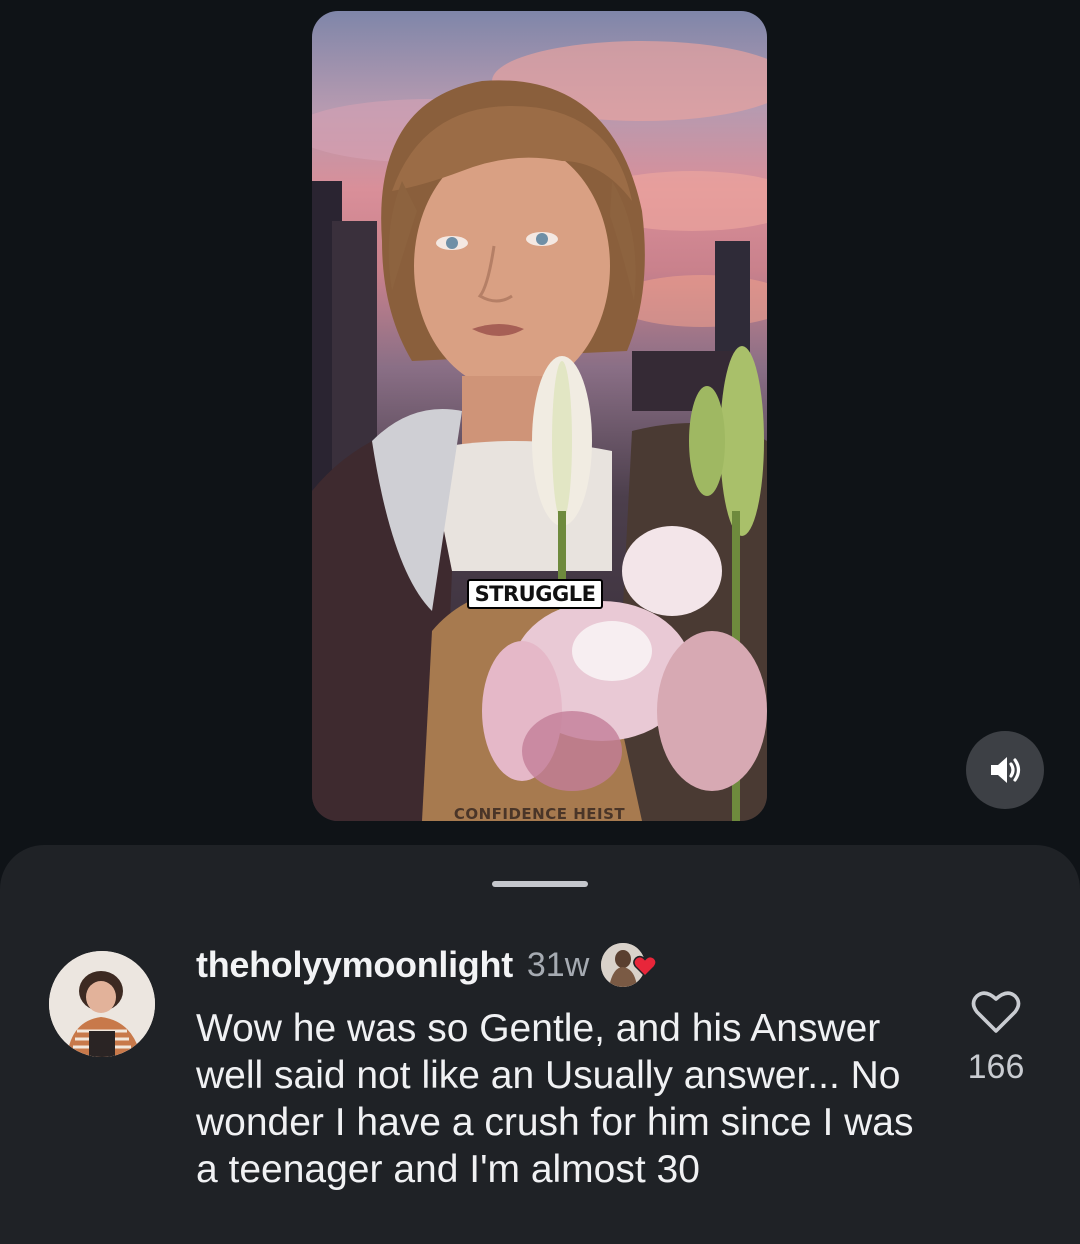 The height and width of the screenshot is (1244, 1080). Describe the element at coordinates (996, 1067) in the screenshot. I see `like-count: 166` at that location.